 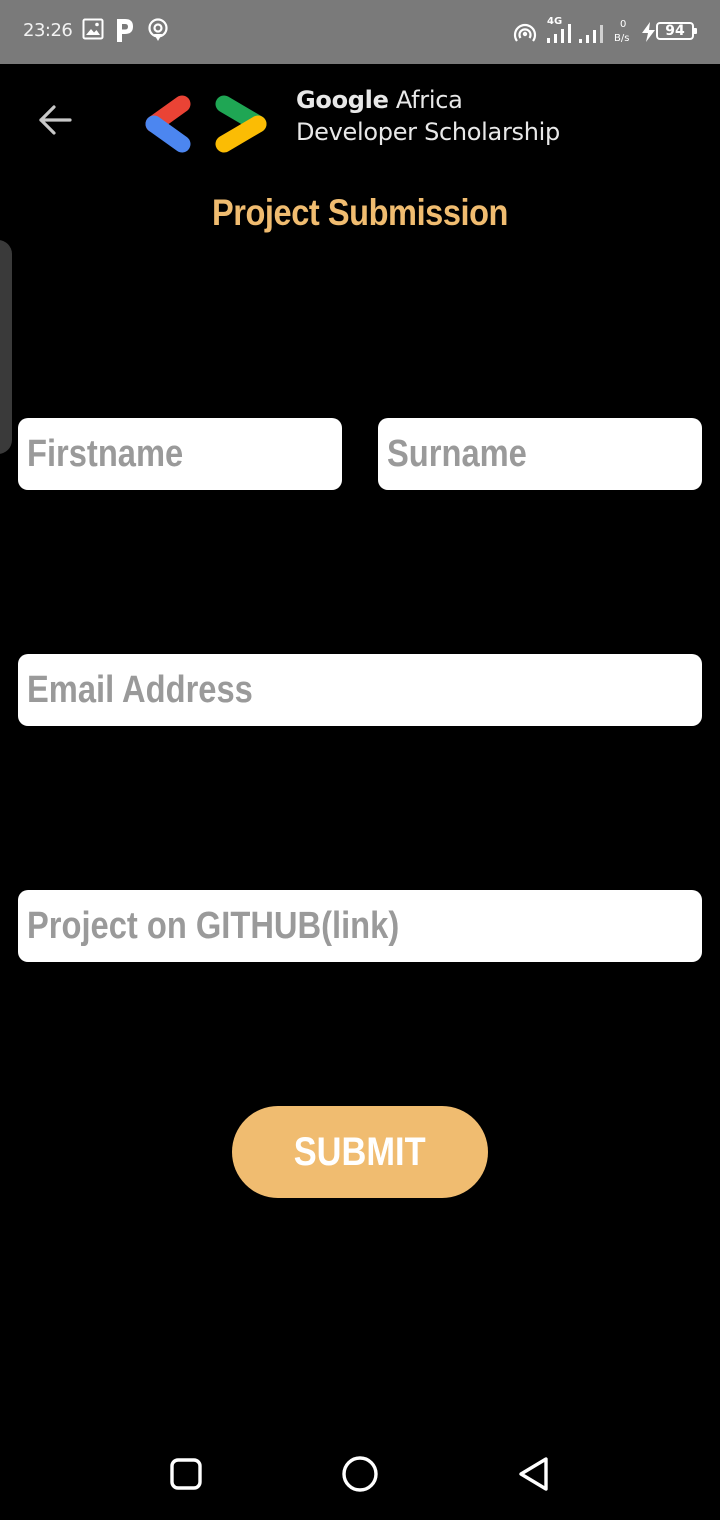 I want to click on home-circle-icon, so click(x=360, y=1474).